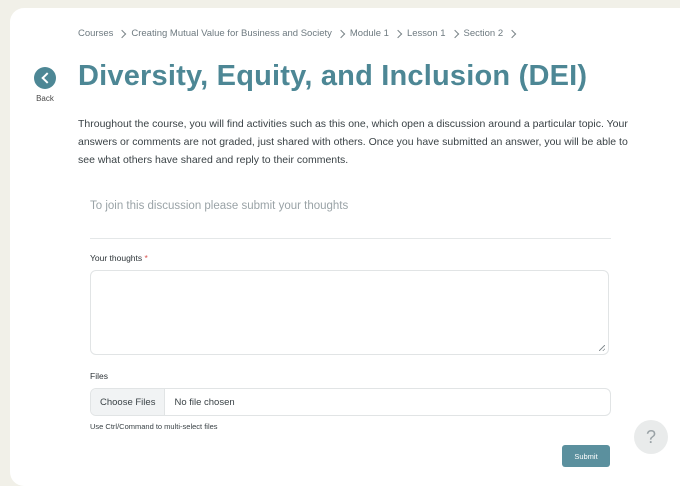  I want to click on help-button: ?, so click(651, 437).